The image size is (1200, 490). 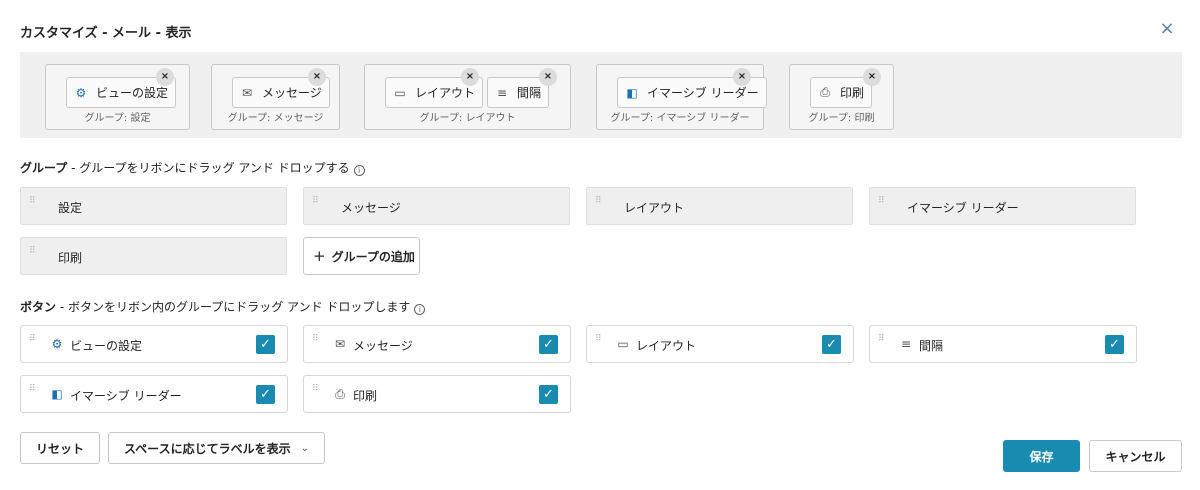 I want to click on group-tile-label: 印刷, so click(x=70, y=258).